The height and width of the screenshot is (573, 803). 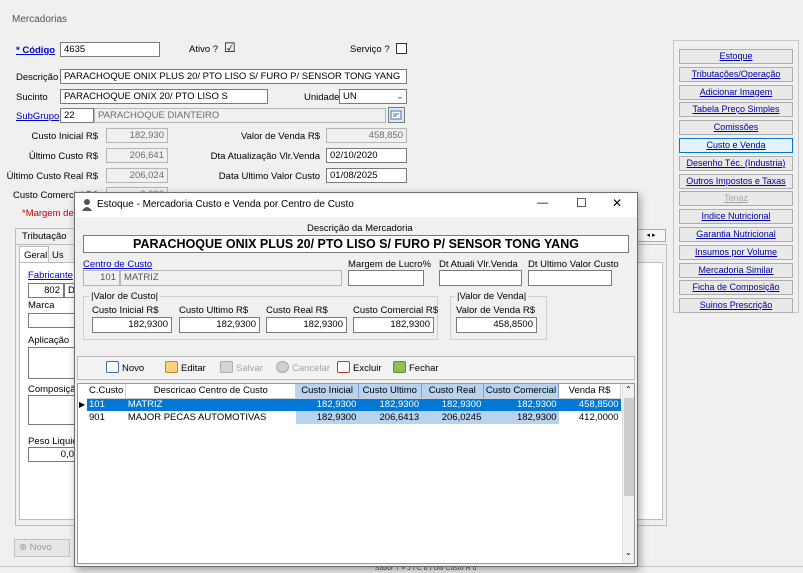 I want to click on excluir-button: Excluir, so click(x=359, y=368).